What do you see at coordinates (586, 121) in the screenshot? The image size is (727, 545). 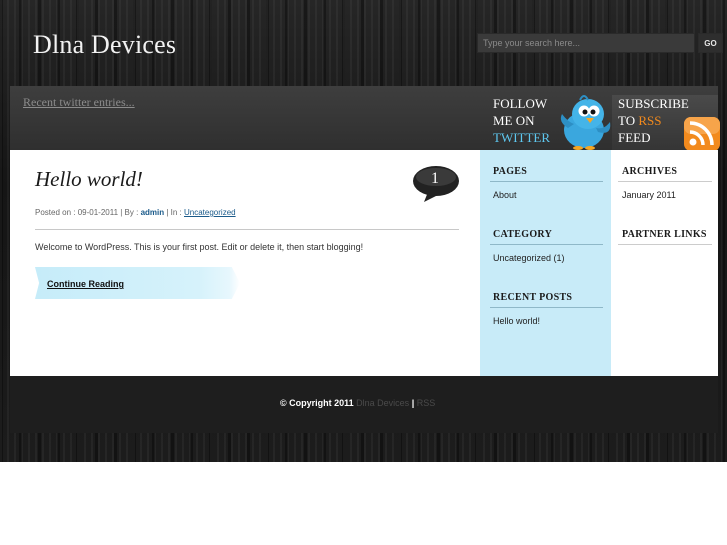 I see `twitter-bird-icon` at bounding box center [586, 121].